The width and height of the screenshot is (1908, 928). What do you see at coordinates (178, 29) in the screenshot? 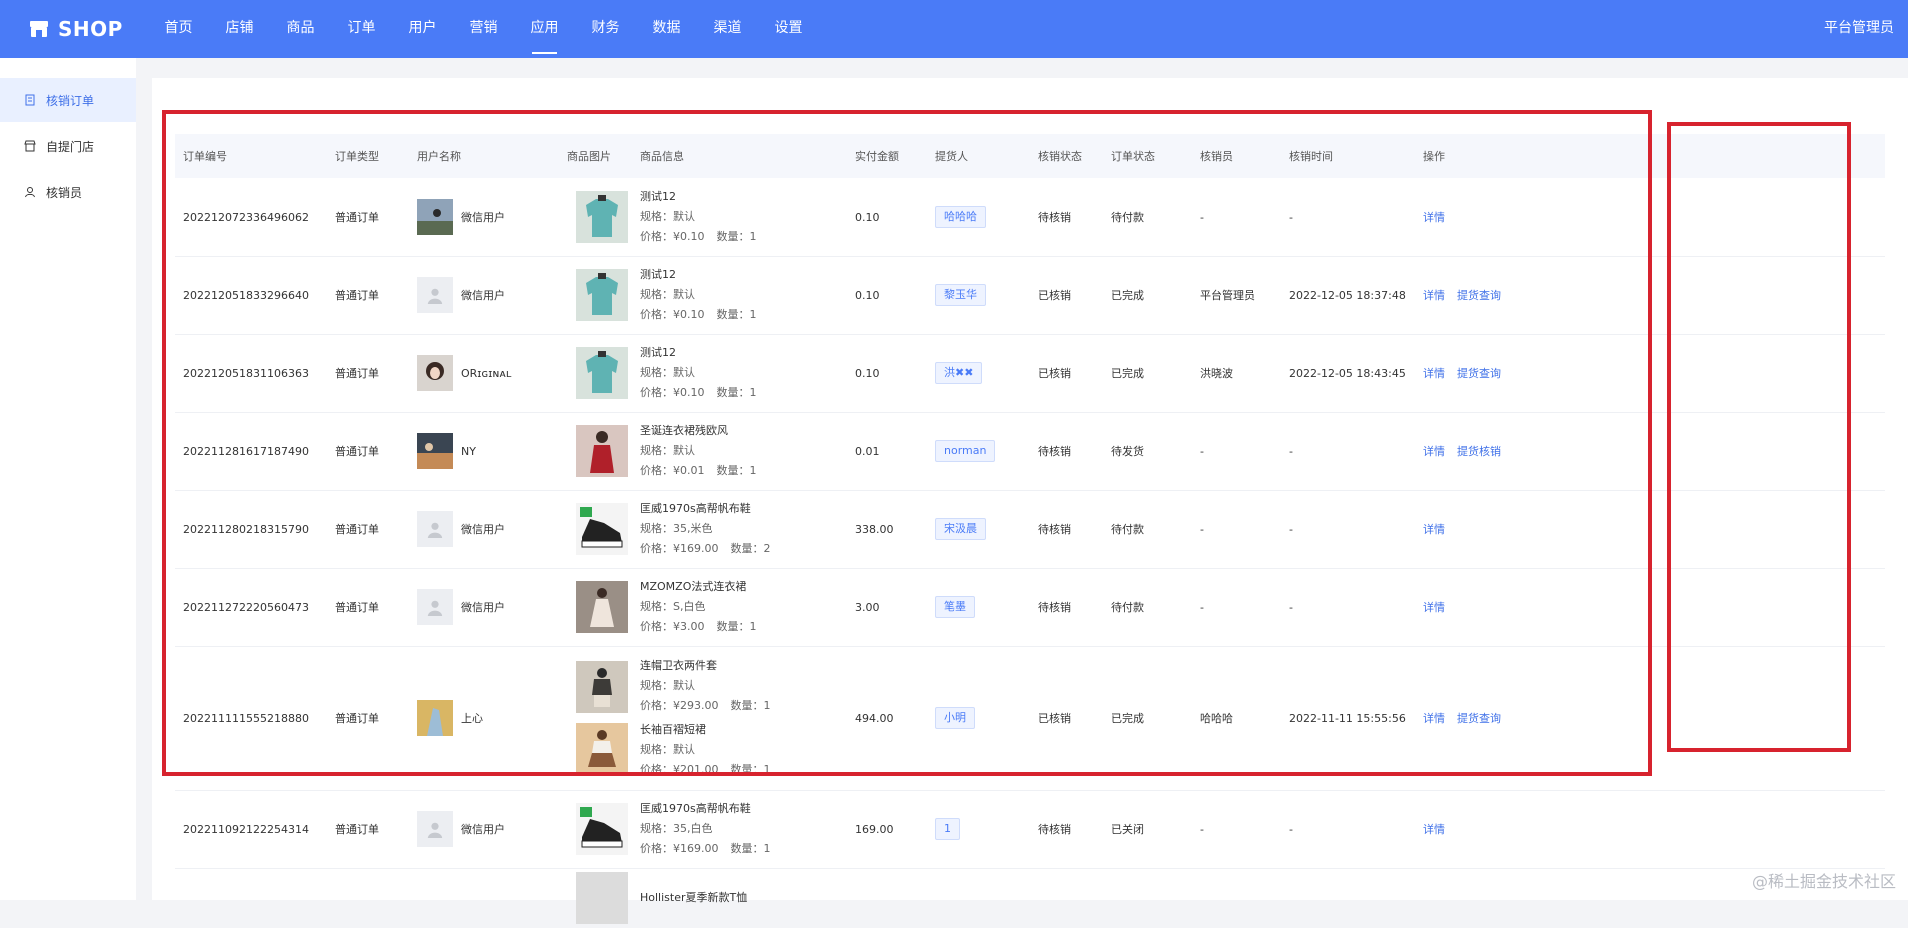
I see `nav-item: 首页` at bounding box center [178, 29].